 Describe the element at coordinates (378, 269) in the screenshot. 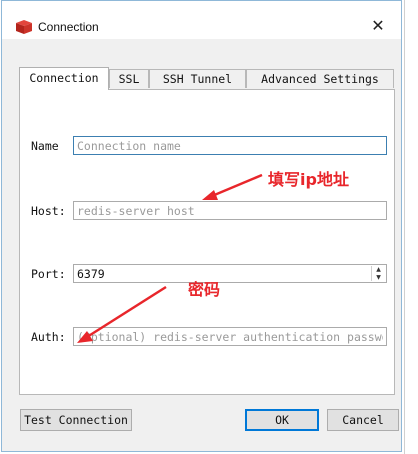

I see `spin-up-icon: ▲` at that location.